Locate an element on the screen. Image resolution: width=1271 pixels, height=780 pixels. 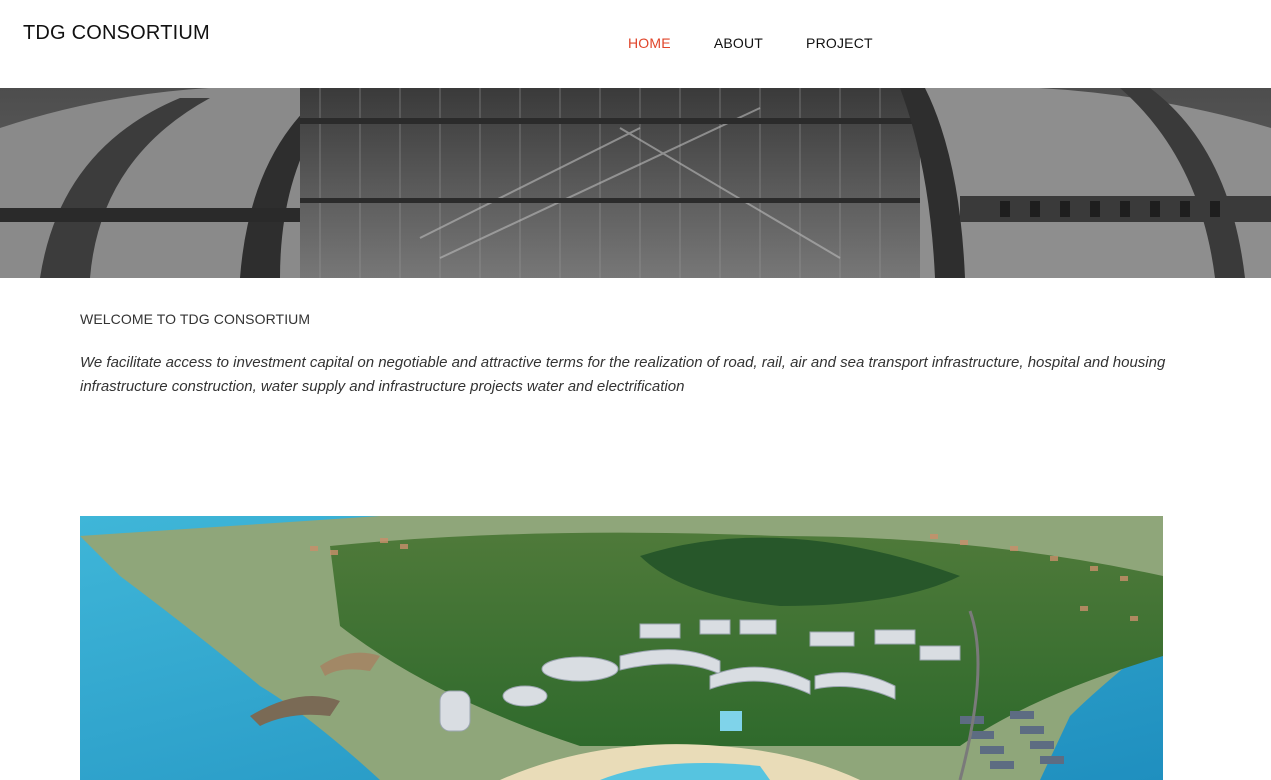
nav-about-link: ABOUT is located at coordinates (738, 45).